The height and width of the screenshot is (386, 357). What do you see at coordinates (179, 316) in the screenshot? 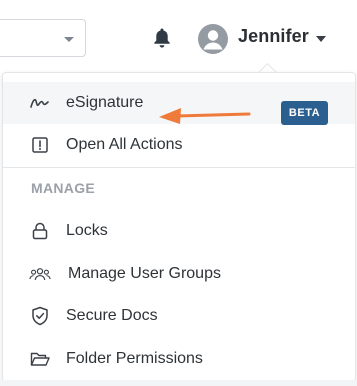
I see `menu-item-secure-docs: Secure Docs` at bounding box center [179, 316].